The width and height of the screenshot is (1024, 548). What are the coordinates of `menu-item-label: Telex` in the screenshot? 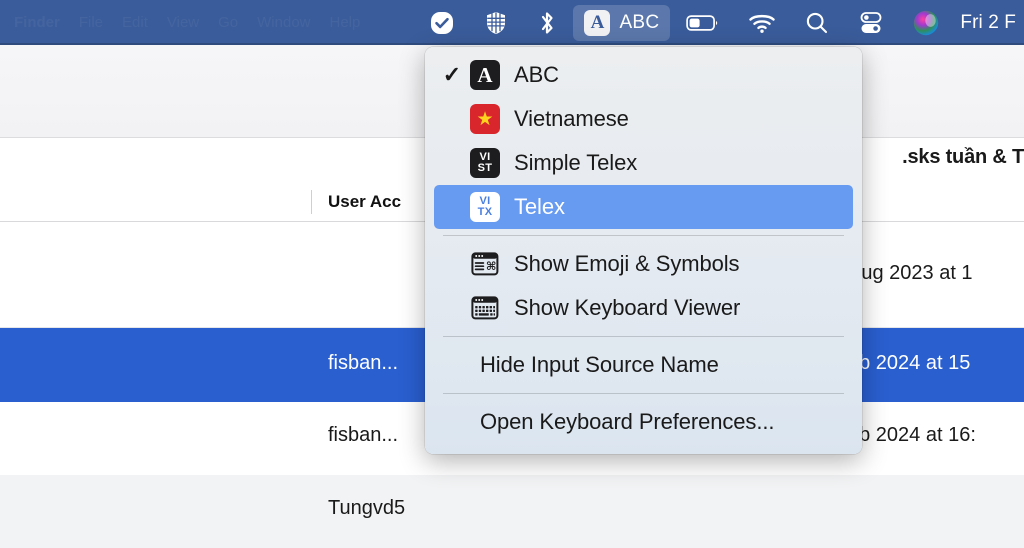 It's located at (539, 206).